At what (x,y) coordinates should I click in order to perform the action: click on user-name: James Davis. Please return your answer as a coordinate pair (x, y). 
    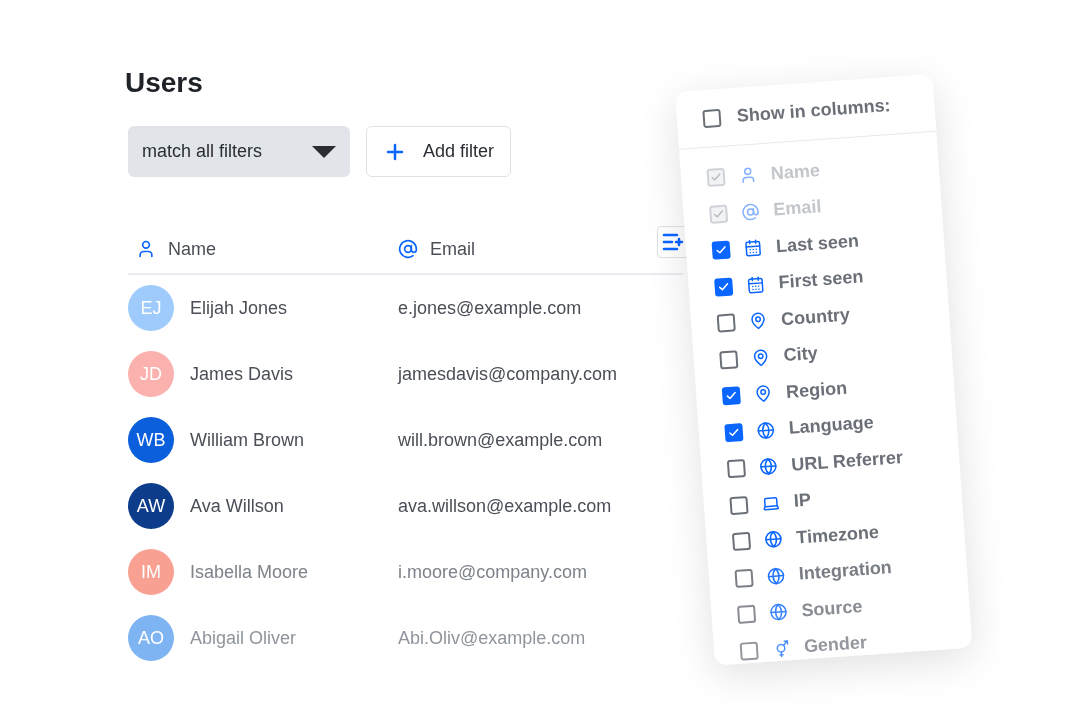
    Looking at the image, I should click on (242, 374).